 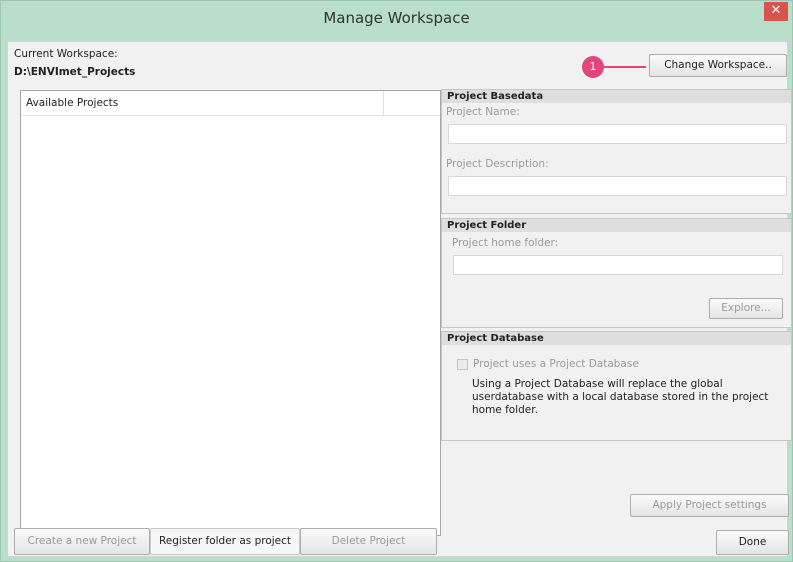 What do you see at coordinates (82, 541) in the screenshot?
I see `create-project-button: Create a new Project` at bounding box center [82, 541].